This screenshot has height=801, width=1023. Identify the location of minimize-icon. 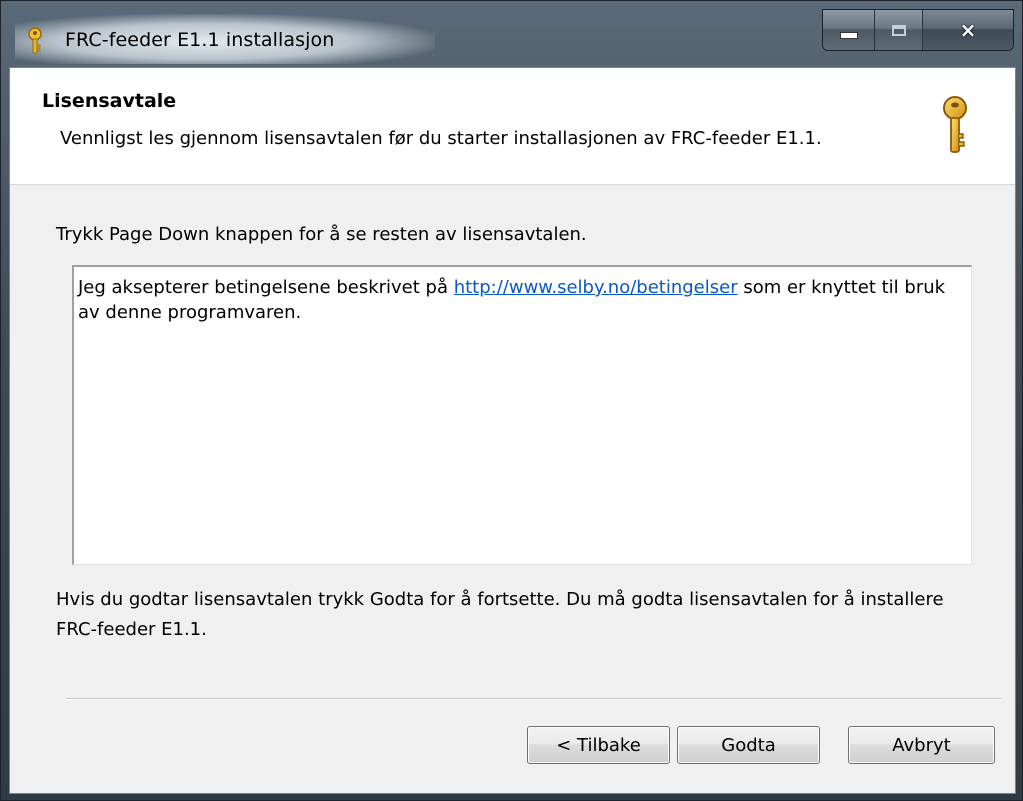
(848, 35).